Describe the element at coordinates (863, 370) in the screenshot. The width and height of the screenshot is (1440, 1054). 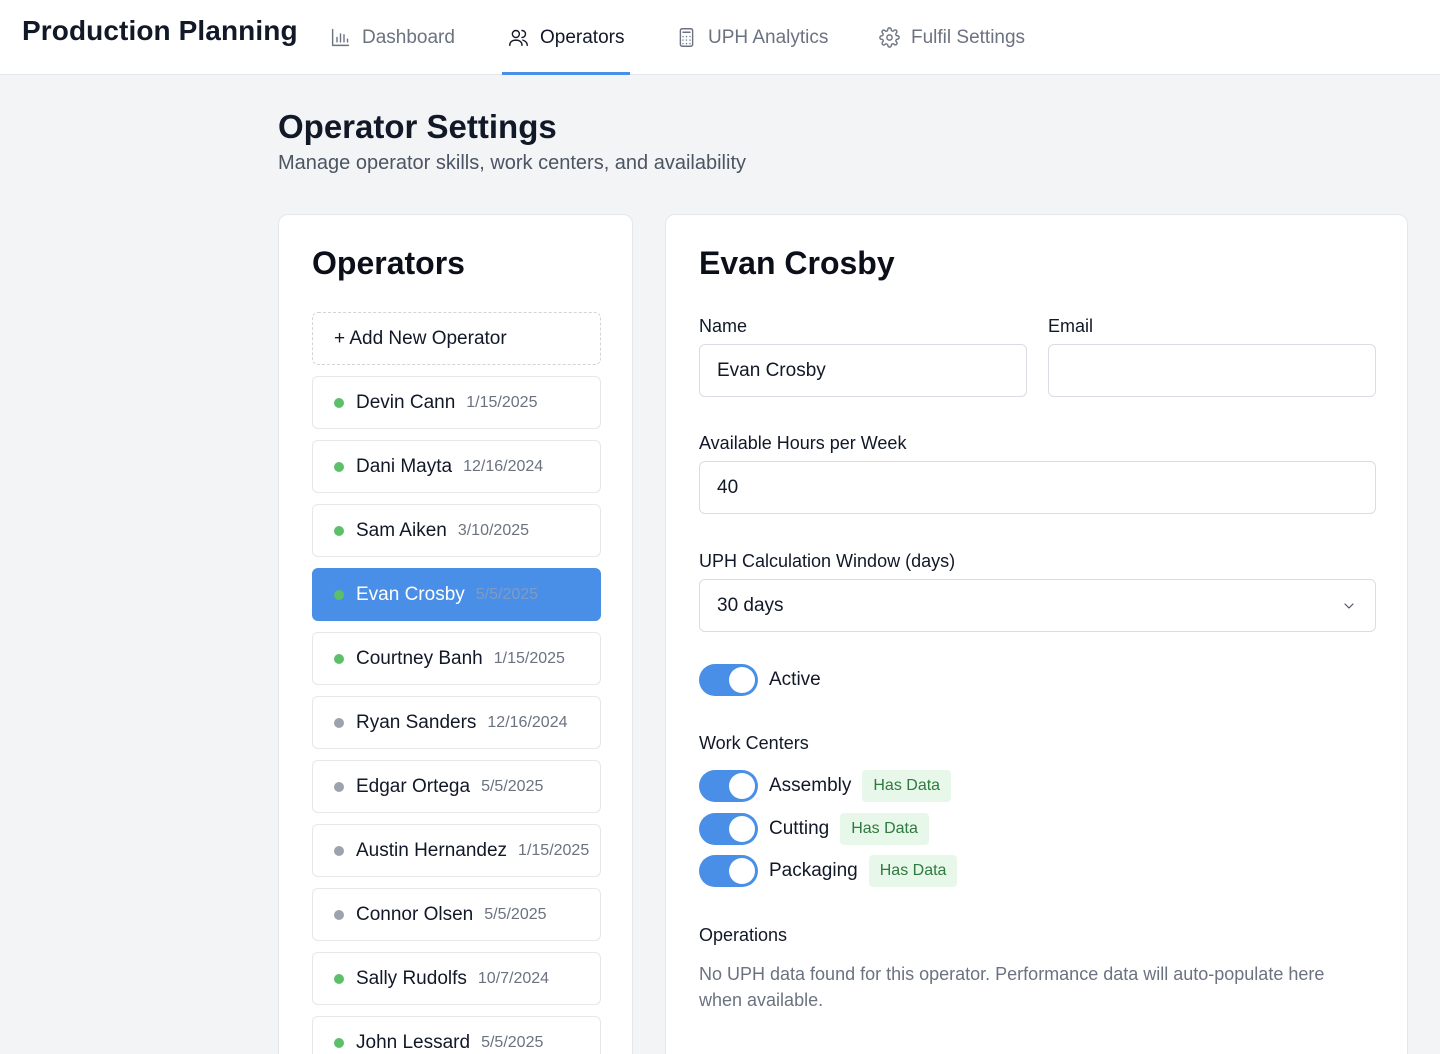
I see `name-input: Evan Crosby` at that location.